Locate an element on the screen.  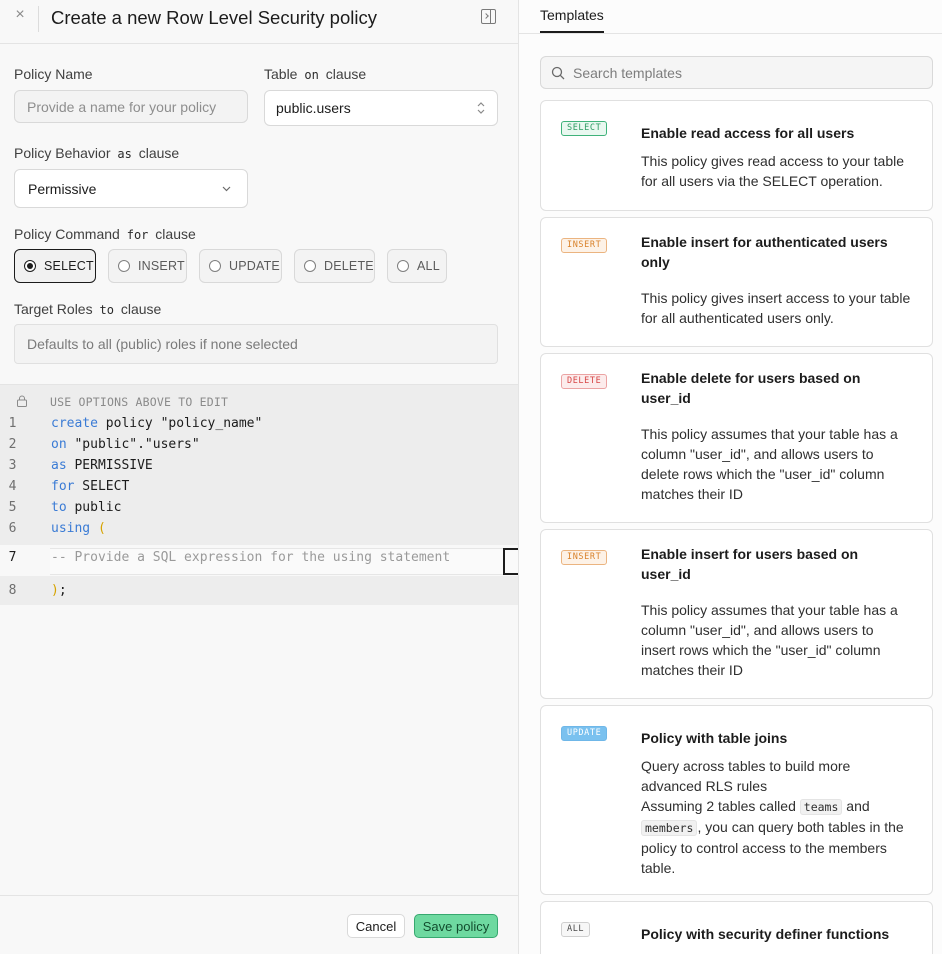
command-clause-suffix: clause is located at coordinates (175, 234).